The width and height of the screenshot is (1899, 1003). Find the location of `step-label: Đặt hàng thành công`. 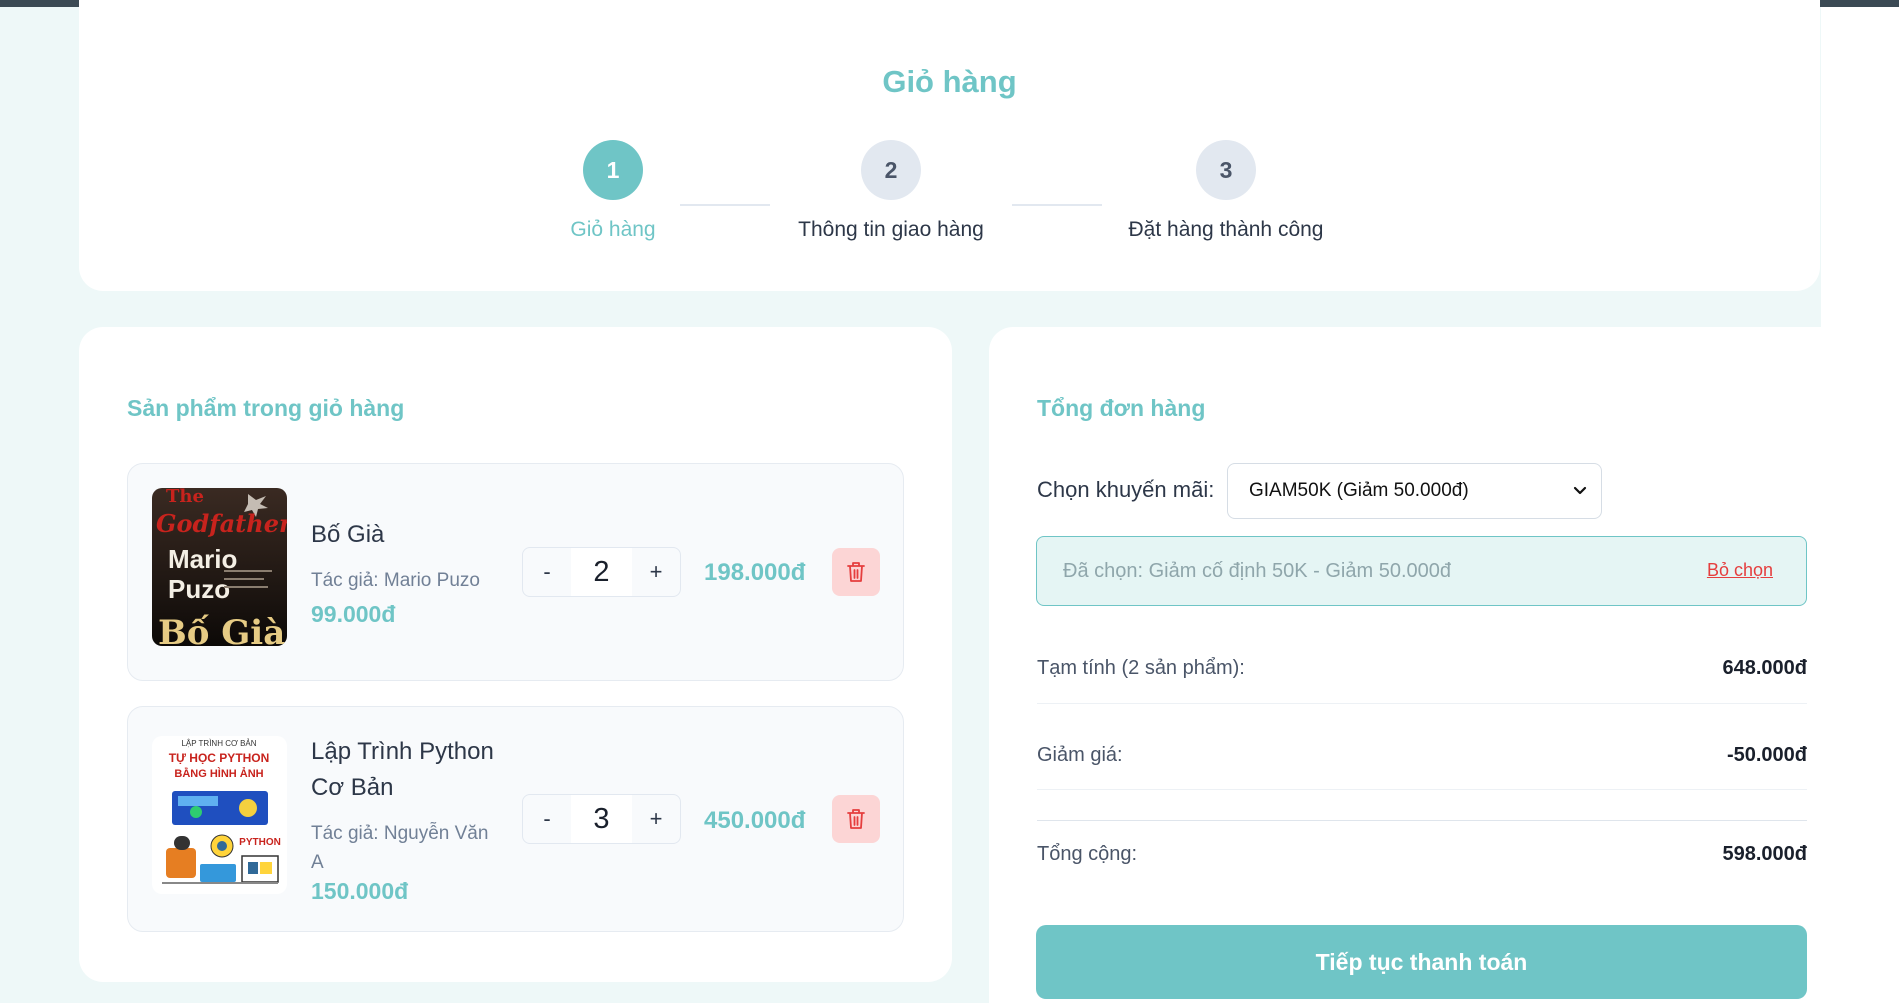

step-label: Đặt hàng thành công is located at coordinates (1226, 229).